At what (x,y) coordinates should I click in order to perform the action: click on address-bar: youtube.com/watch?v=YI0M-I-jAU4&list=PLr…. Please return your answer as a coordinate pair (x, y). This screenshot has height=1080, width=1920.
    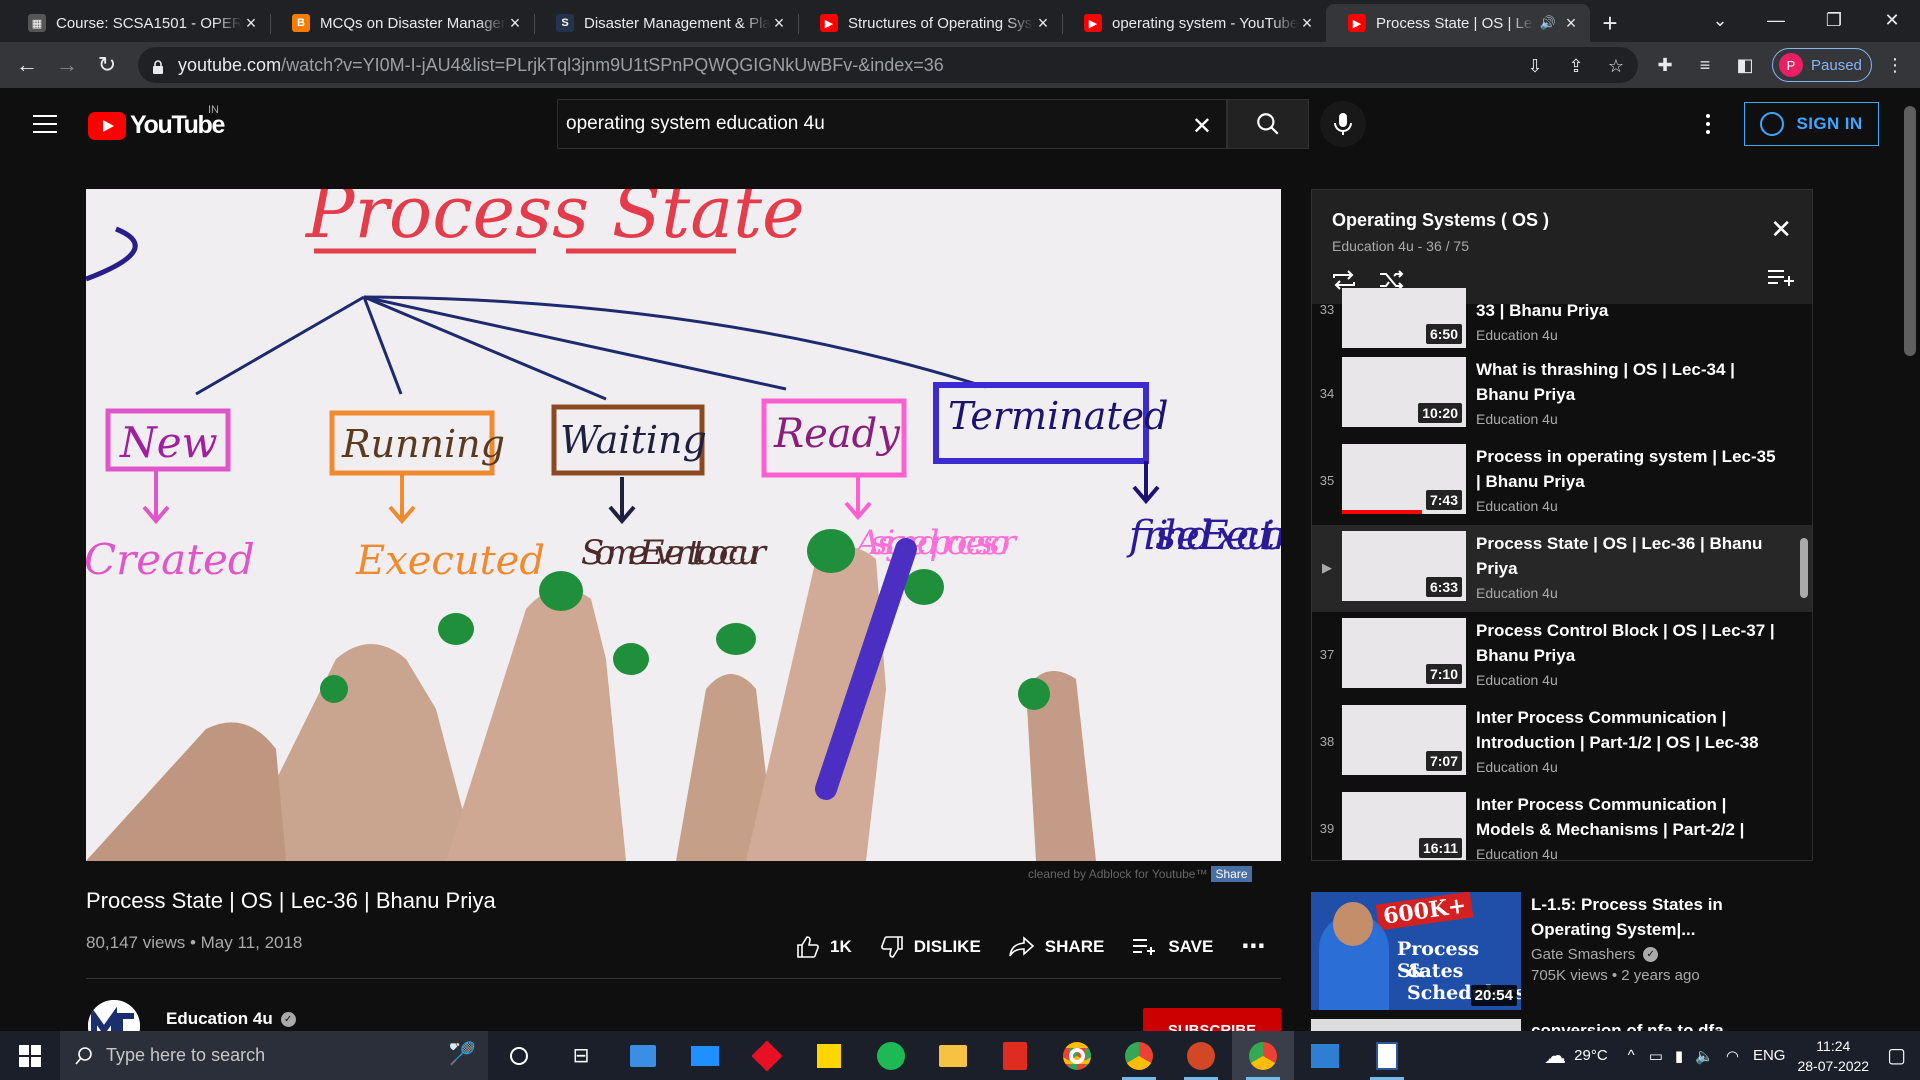
    Looking at the image, I should click on (888, 65).